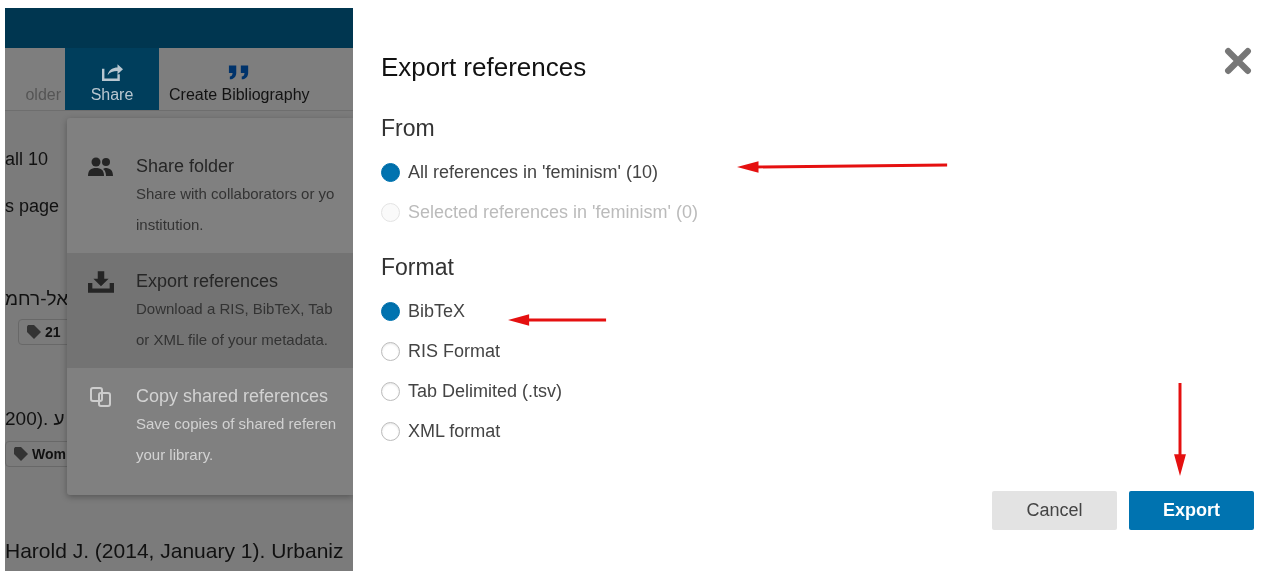 Image resolution: width=1274 pixels, height=571 pixels. I want to click on radio-option: All references in 'feminism' (10), so click(519, 172).